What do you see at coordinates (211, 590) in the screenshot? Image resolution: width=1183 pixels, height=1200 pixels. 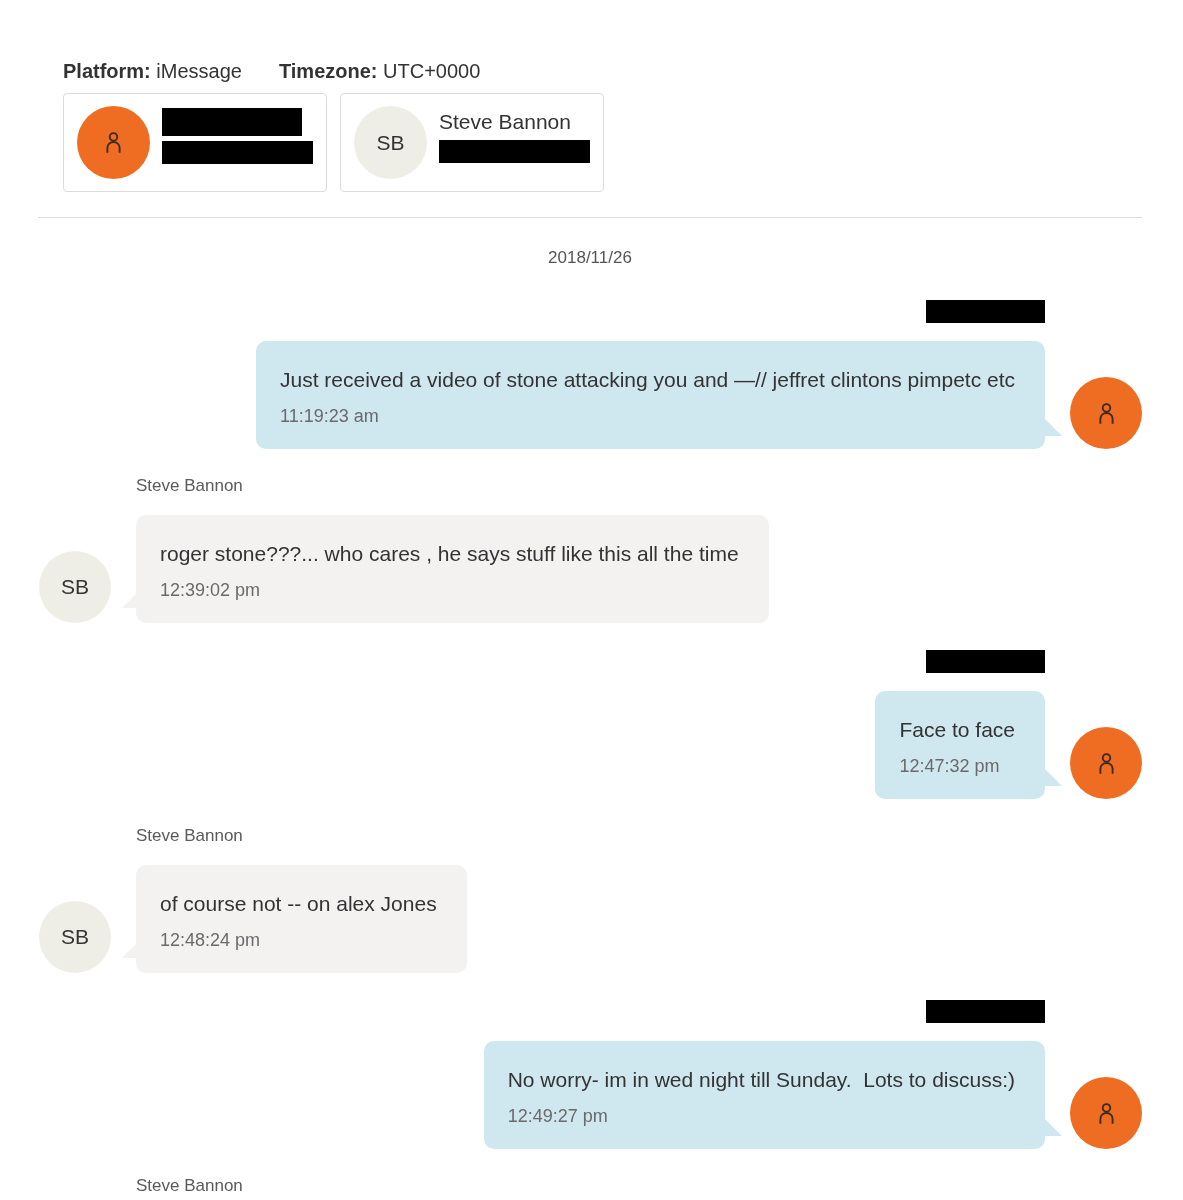 I see `message-time: 12:39:02 pm` at bounding box center [211, 590].